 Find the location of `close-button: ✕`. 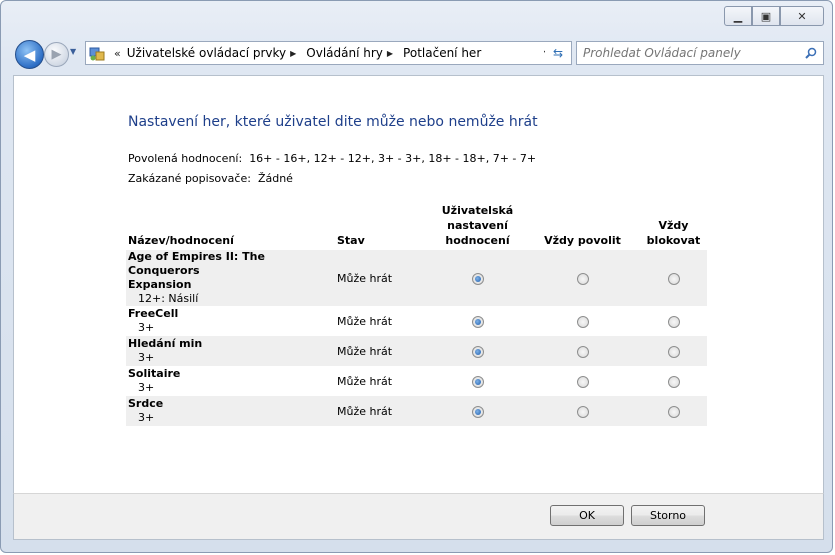

close-button: ✕ is located at coordinates (802, 16).